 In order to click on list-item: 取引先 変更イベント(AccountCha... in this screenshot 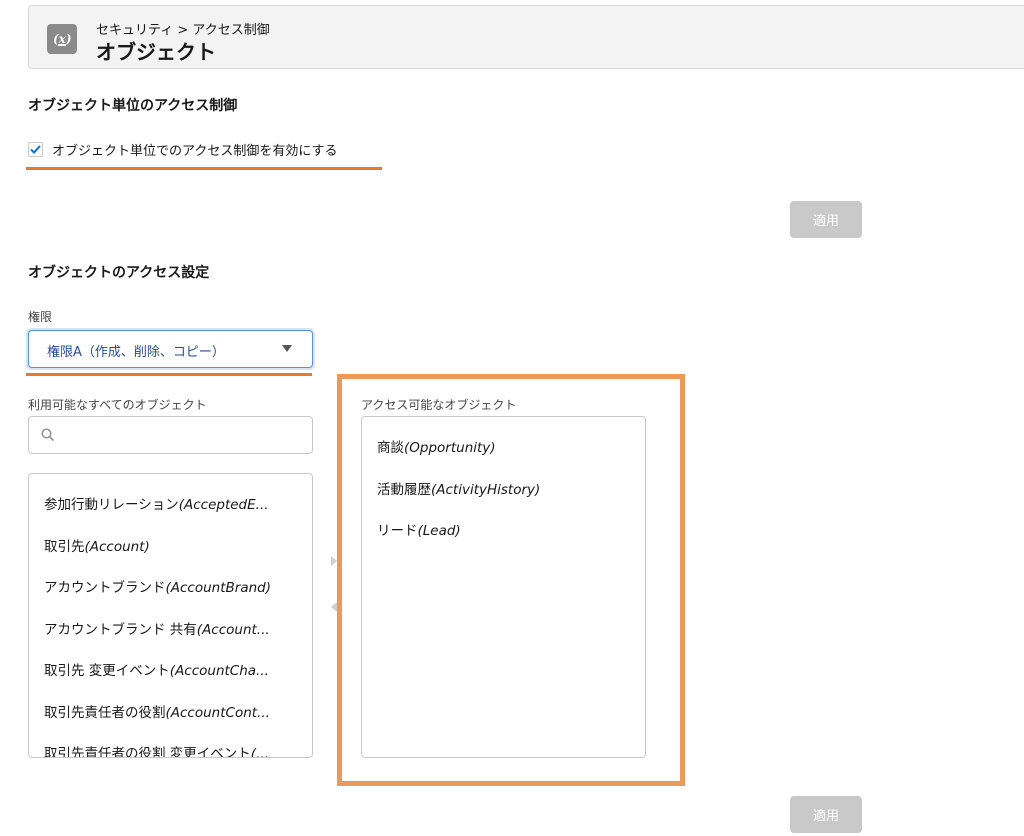, I will do `click(176, 669)`.